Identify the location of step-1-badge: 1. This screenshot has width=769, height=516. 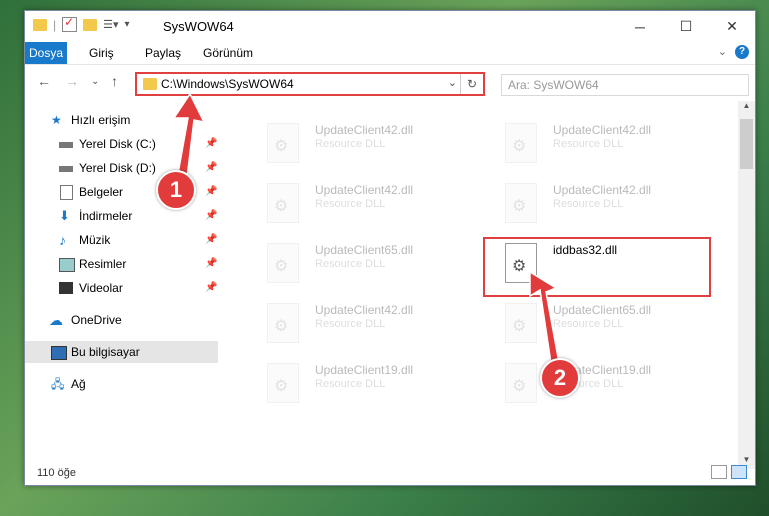
(176, 190).